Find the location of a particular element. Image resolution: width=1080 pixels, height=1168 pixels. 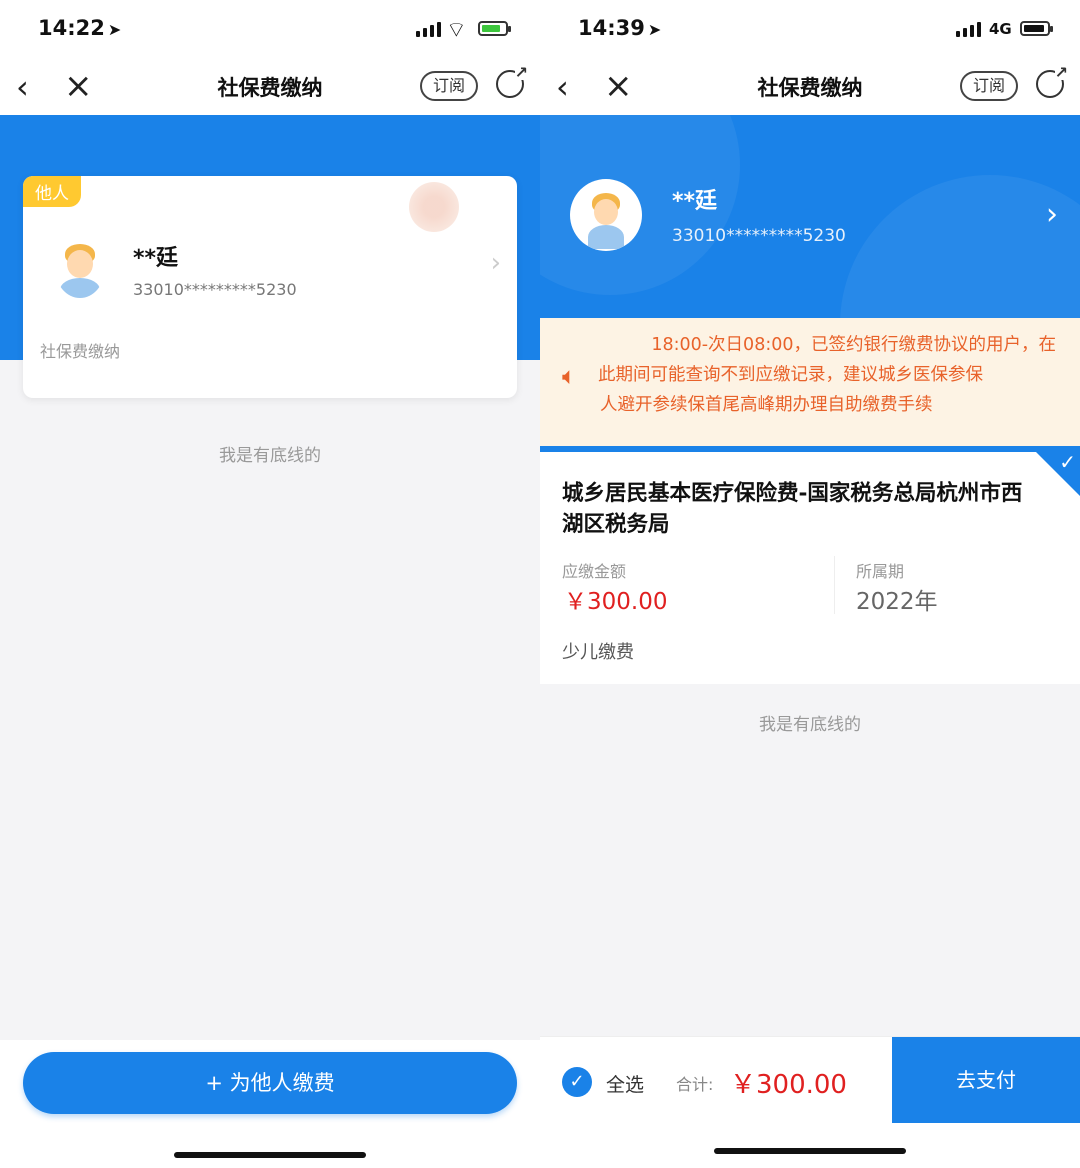

status-bar: 14:22 ➤ ⌔ is located at coordinates (270, 30).